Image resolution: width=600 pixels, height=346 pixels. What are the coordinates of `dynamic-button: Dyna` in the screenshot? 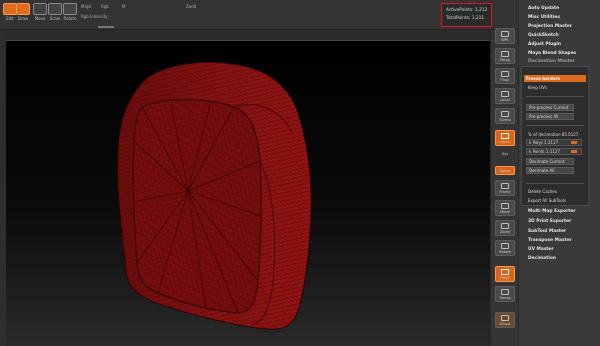 It's located at (505, 138).